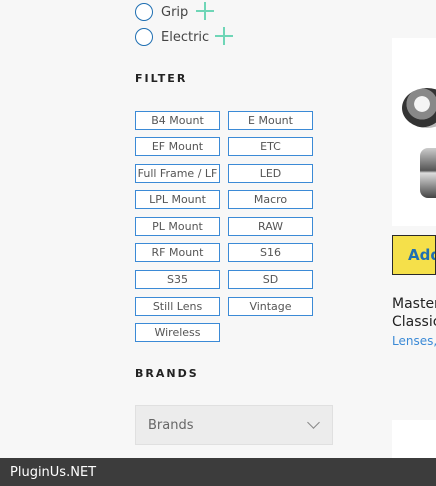  I want to click on brands-dropdown-value: Brands, so click(171, 425).